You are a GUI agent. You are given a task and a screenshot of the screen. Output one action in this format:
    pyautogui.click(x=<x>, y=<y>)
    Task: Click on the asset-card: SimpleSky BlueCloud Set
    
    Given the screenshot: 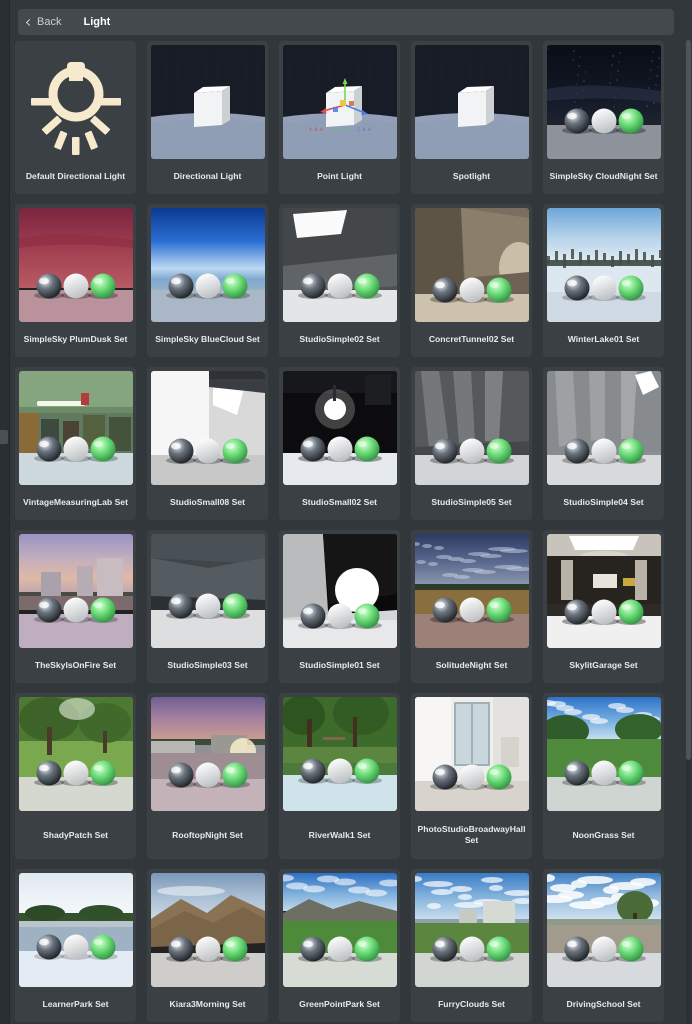 What is the action you would take?
    pyautogui.click(x=207, y=280)
    